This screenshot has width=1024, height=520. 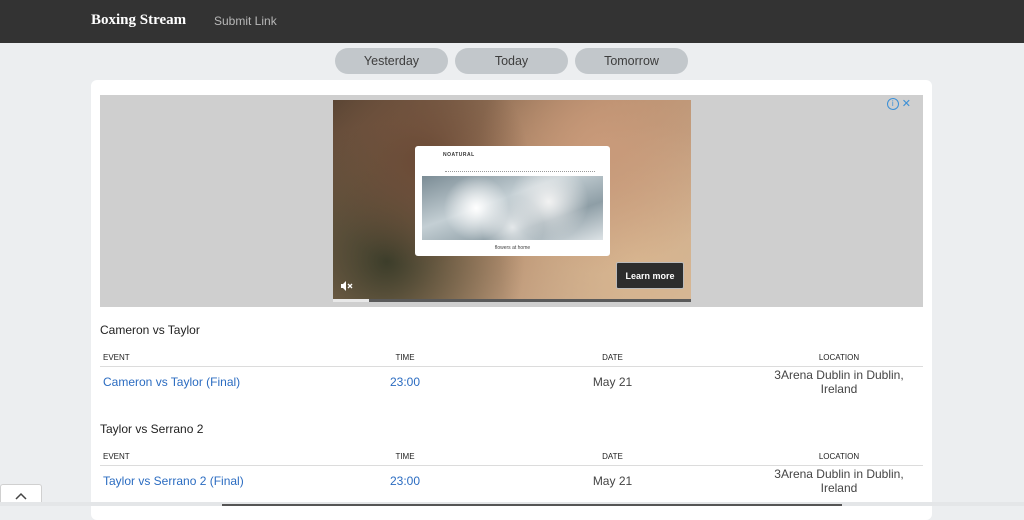 I want to click on ad-popup-nav, so click(x=520, y=172).